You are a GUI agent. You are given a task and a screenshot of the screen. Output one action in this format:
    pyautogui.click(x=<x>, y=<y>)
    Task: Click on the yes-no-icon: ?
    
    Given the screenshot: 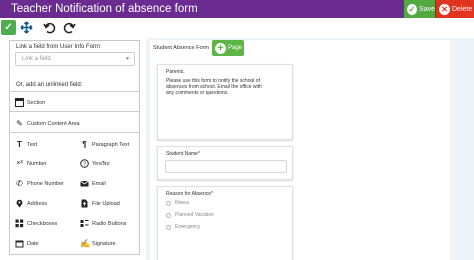 What is the action you would take?
    pyautogui.click(x=84, y=163)
    